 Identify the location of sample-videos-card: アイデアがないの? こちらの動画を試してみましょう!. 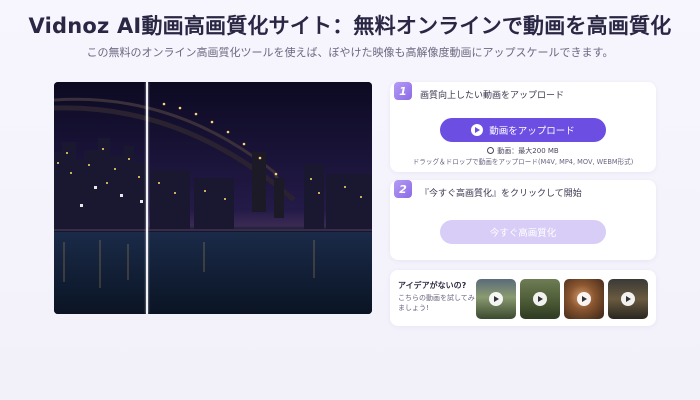
(523, 298).